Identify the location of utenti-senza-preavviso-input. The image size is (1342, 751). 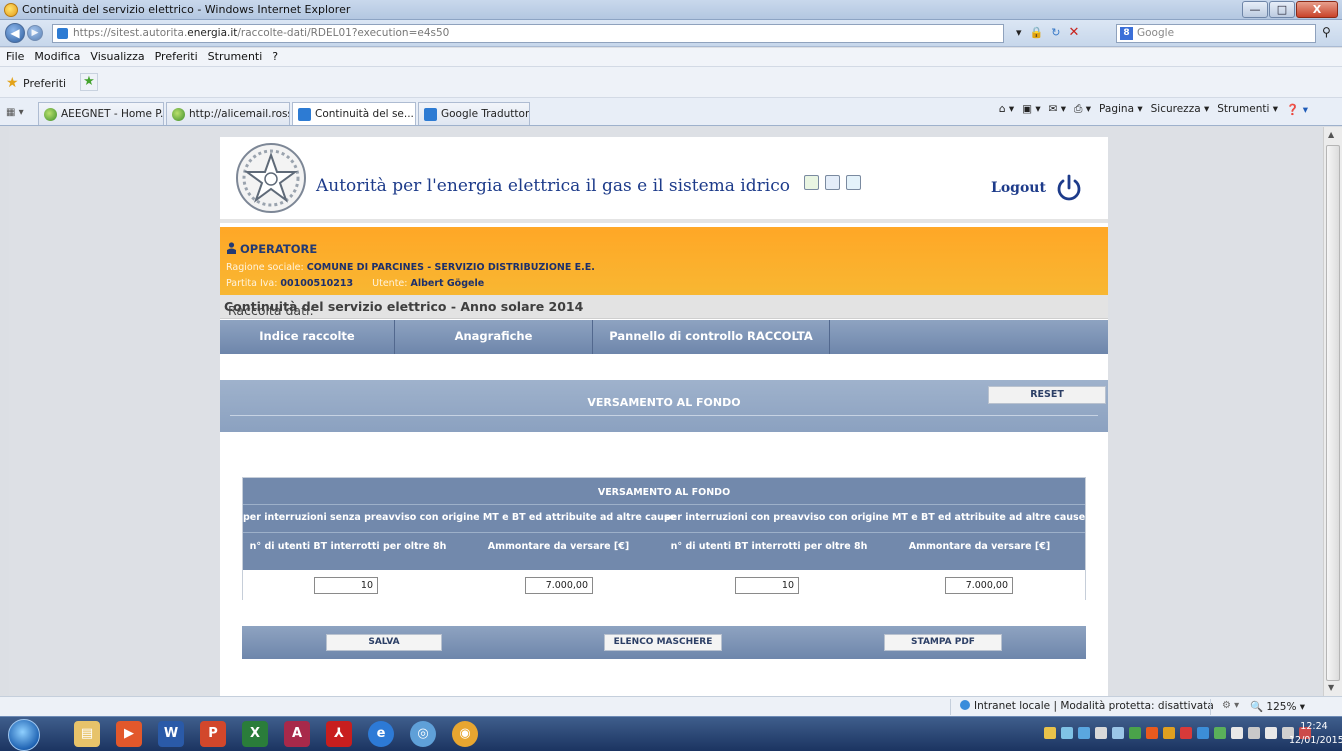
(346, 585).